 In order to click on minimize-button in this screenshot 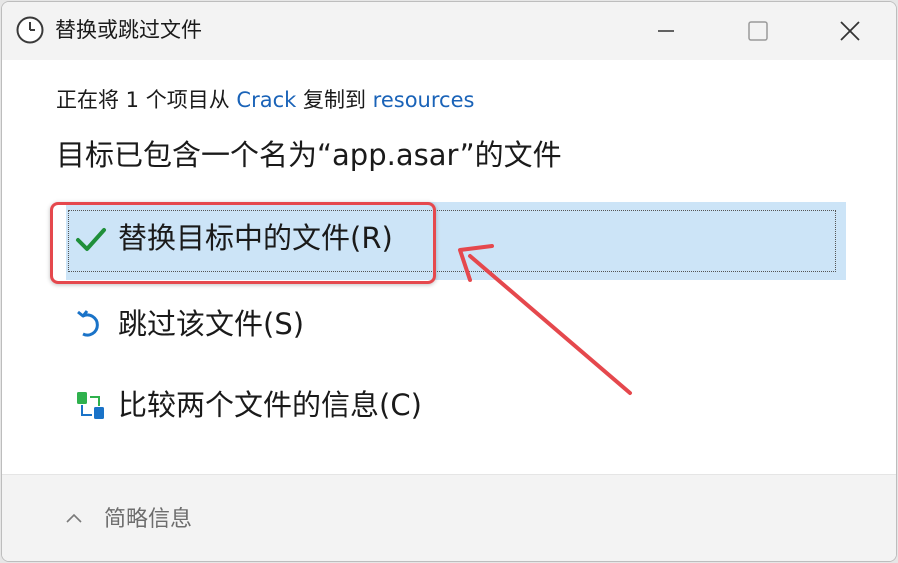, I will do `click(666, 31)`.